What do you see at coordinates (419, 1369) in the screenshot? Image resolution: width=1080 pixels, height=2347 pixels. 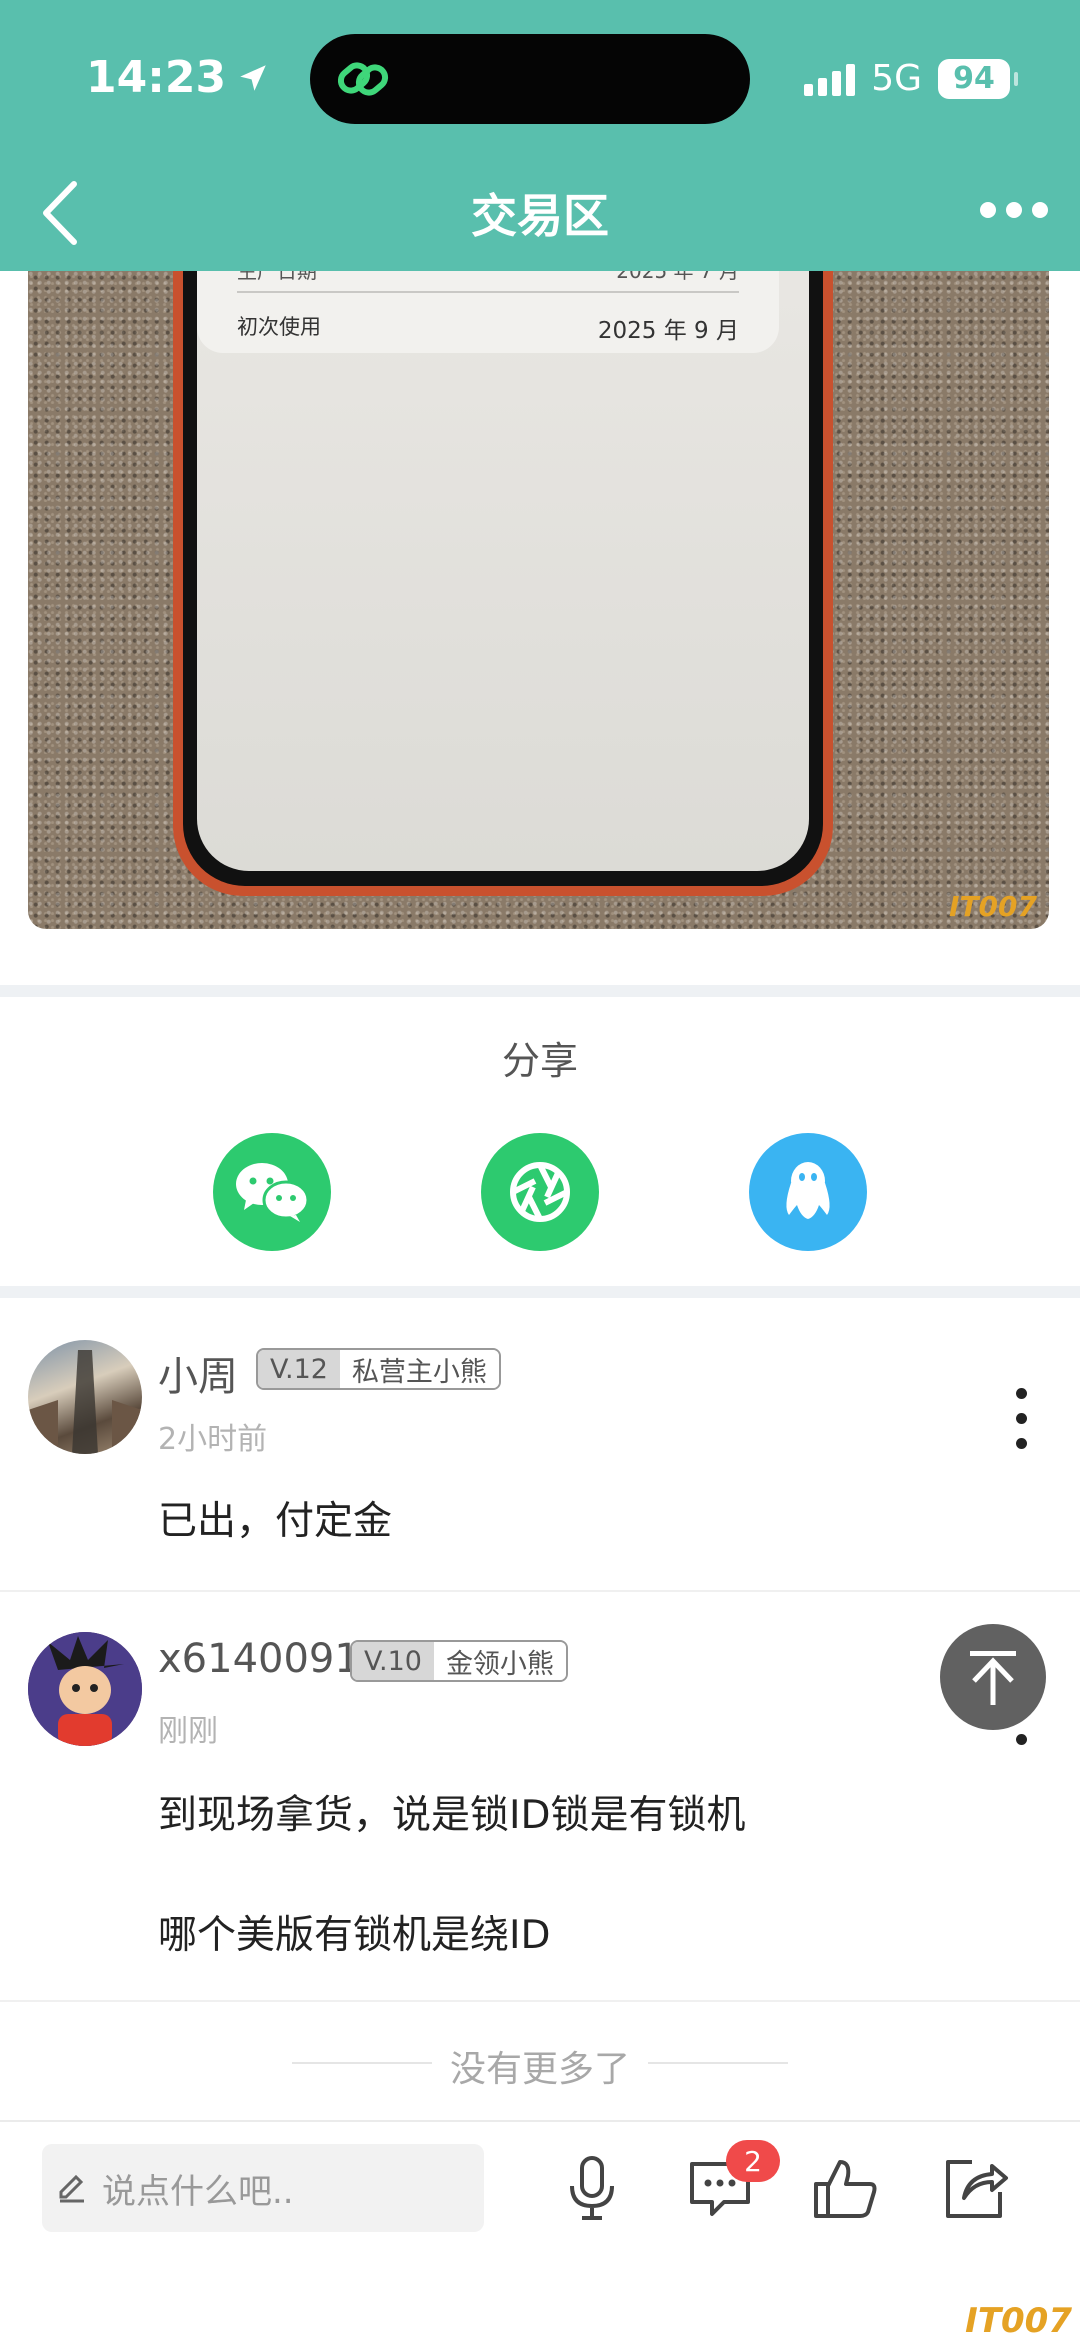 I see `rank-title: 私营主小熊` at bounding box center [419, 1369].